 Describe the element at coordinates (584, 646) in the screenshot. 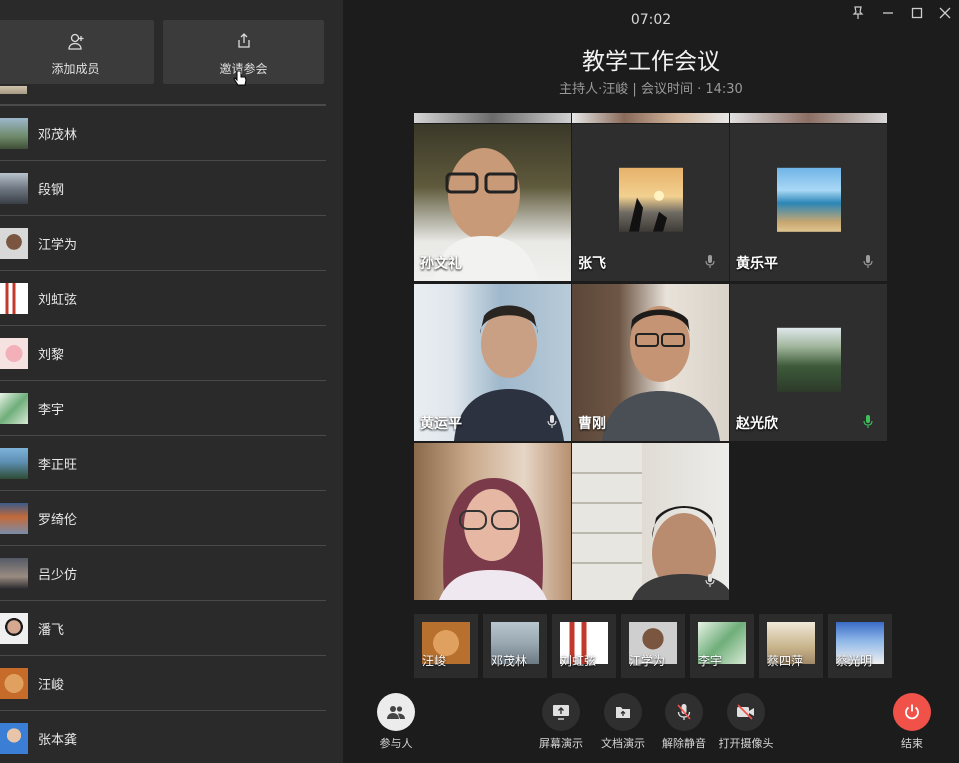

I see `participant-thumbnail: 刘虹弦` at that location.